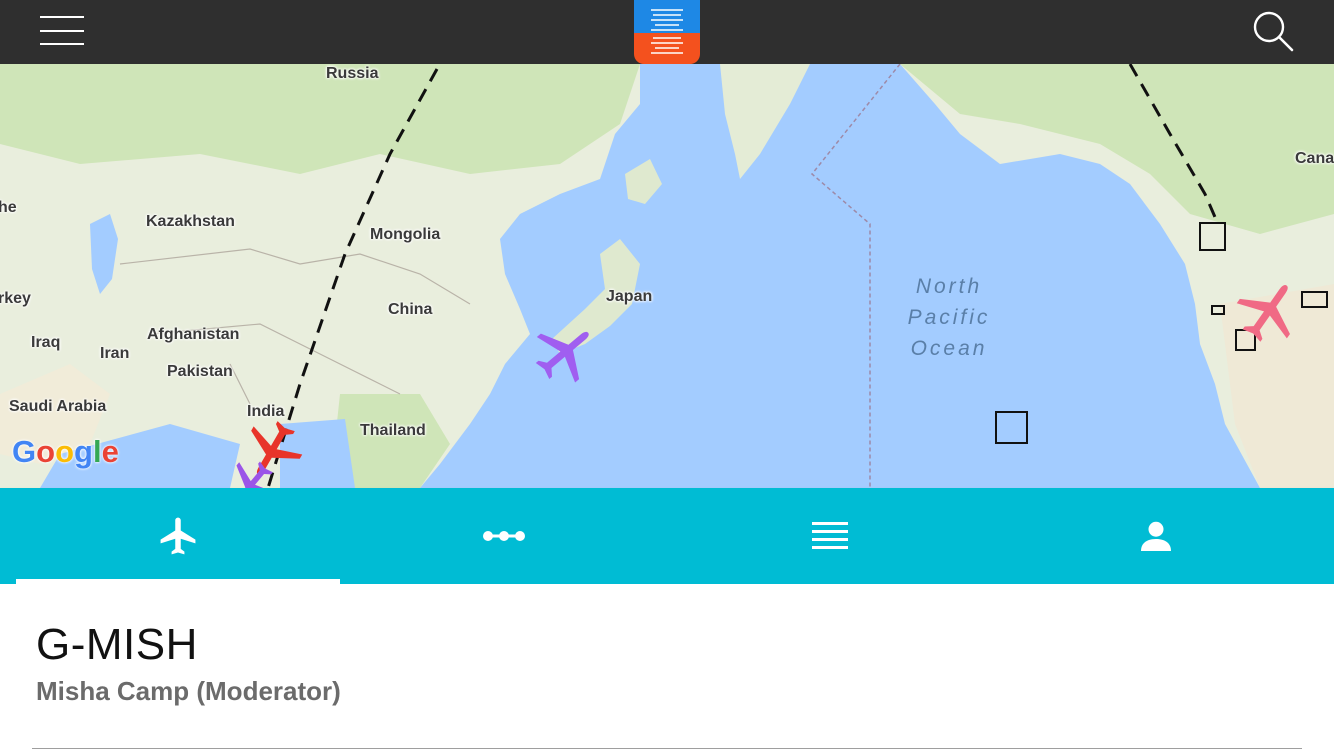  I want to click on map-label-china: China, so click(410, 309).